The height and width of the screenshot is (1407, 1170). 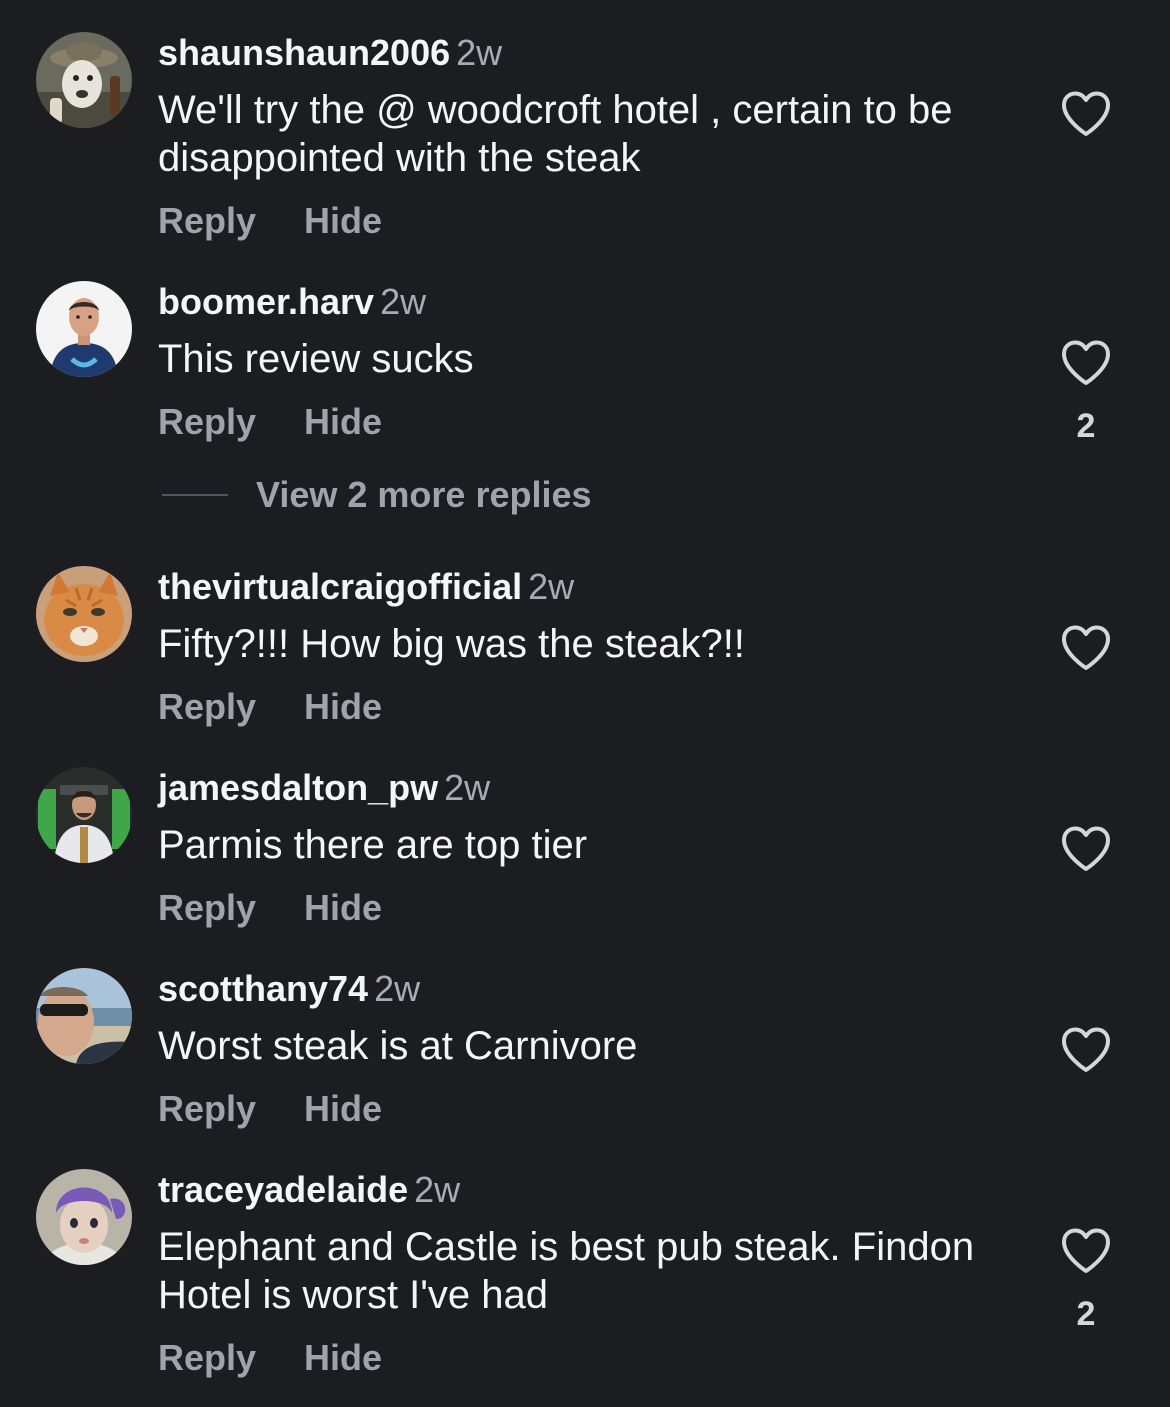 What do you see at coordinates (398, 1046) in the screenshot?
I see `comment-text: Worst steak is at Carnivore` at bounding box center [398, 1046].